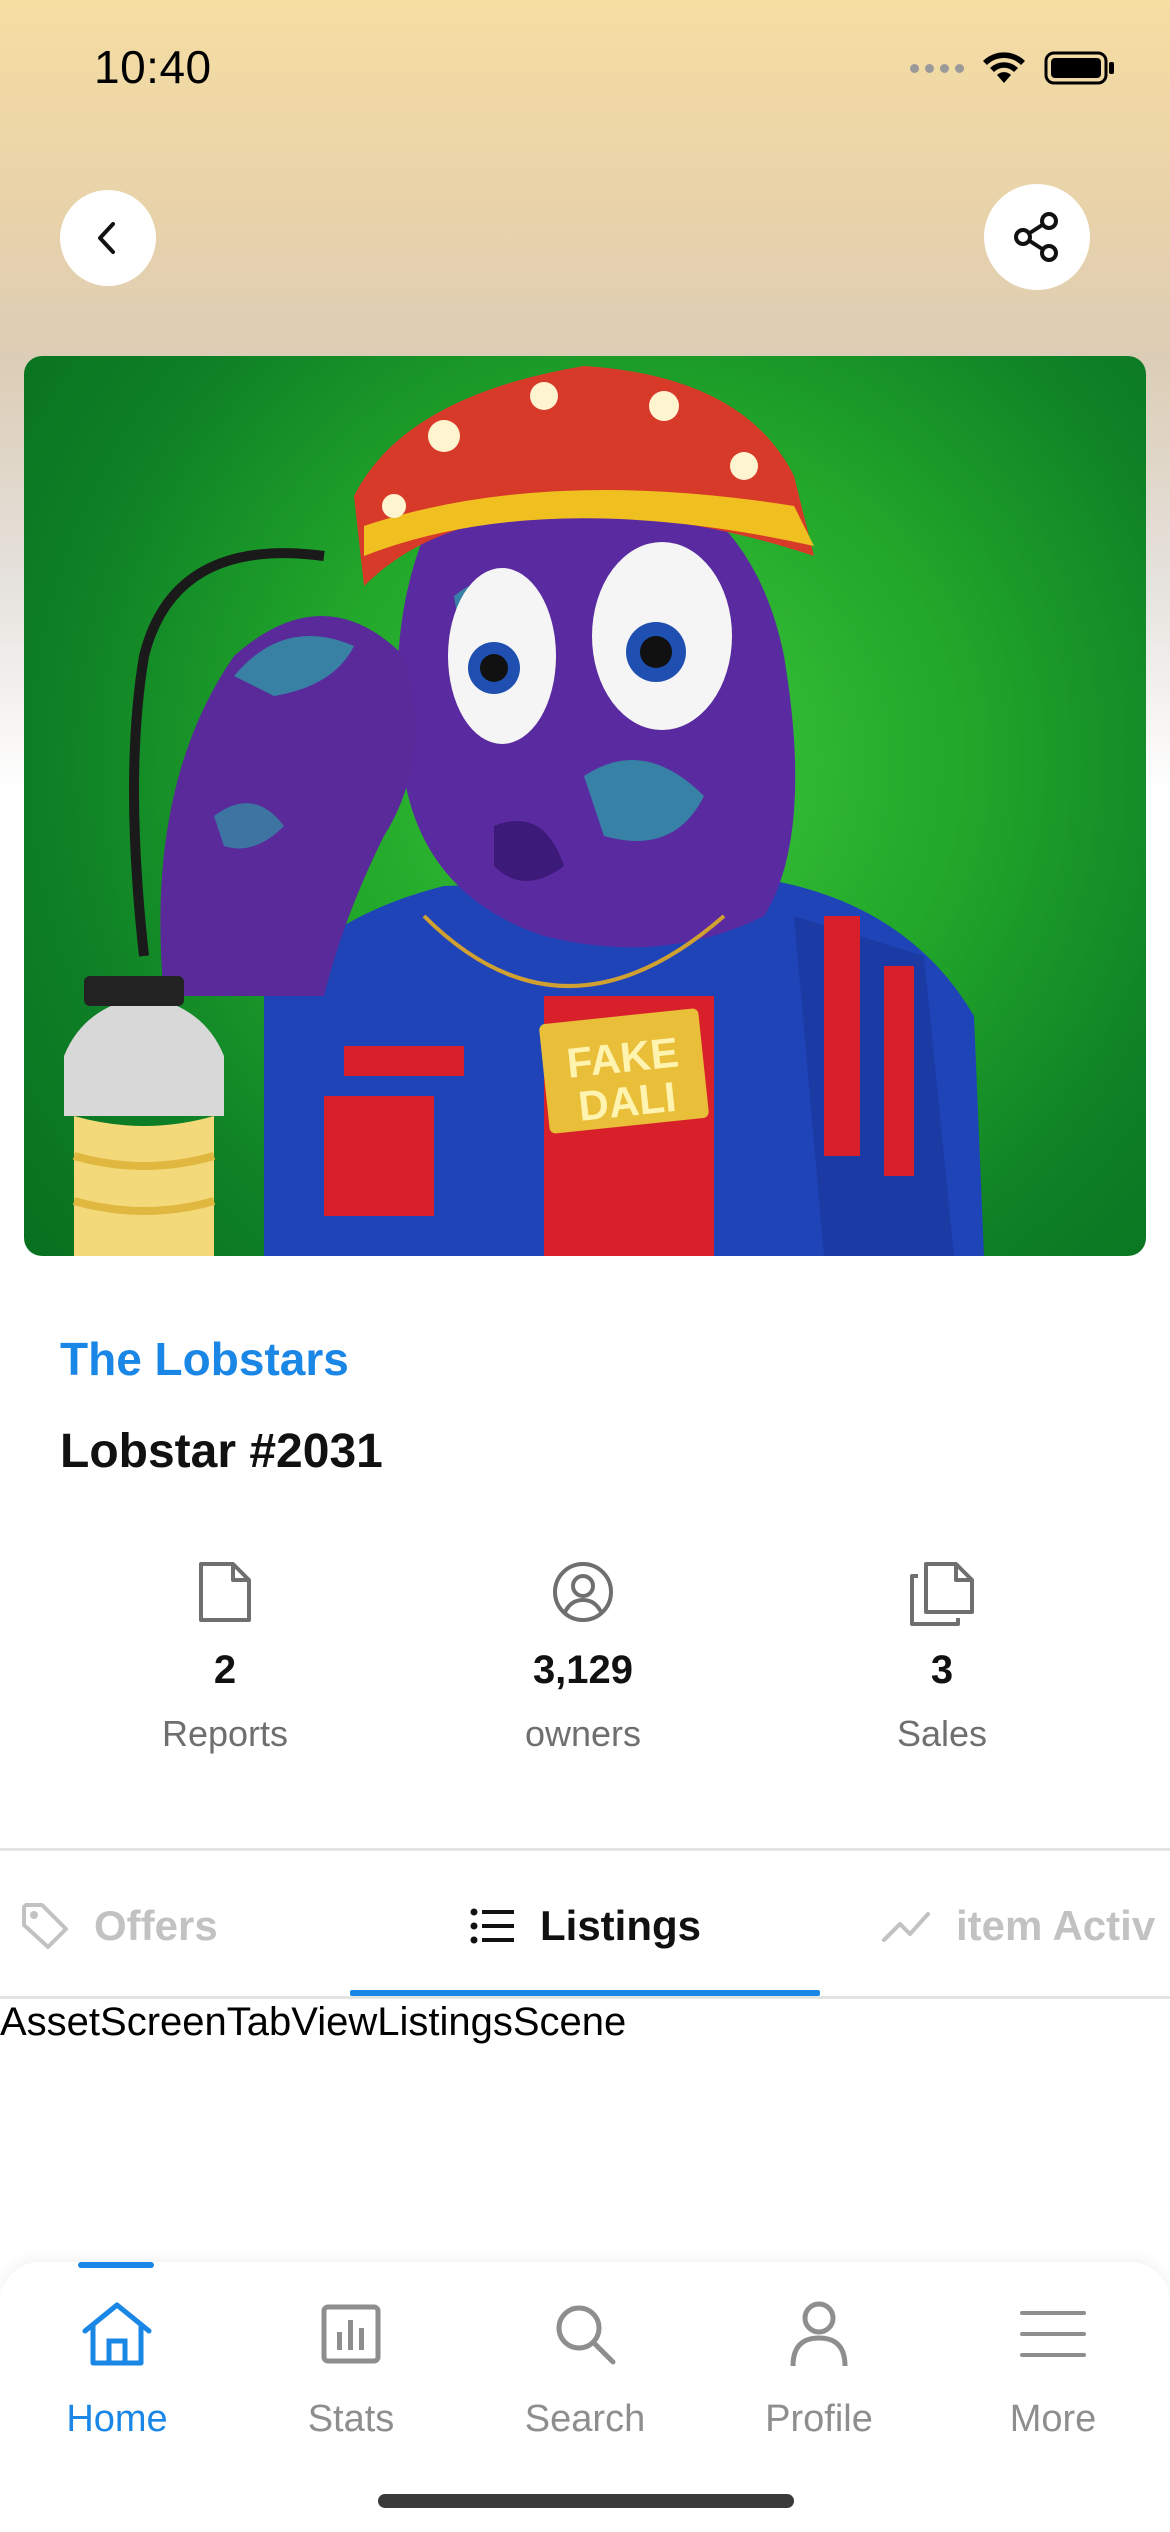 This screenshot has width=1170, height=2532. Describe the element at coordinates (585, 1849) in the screenshot. I see `stats-divider` at that location.